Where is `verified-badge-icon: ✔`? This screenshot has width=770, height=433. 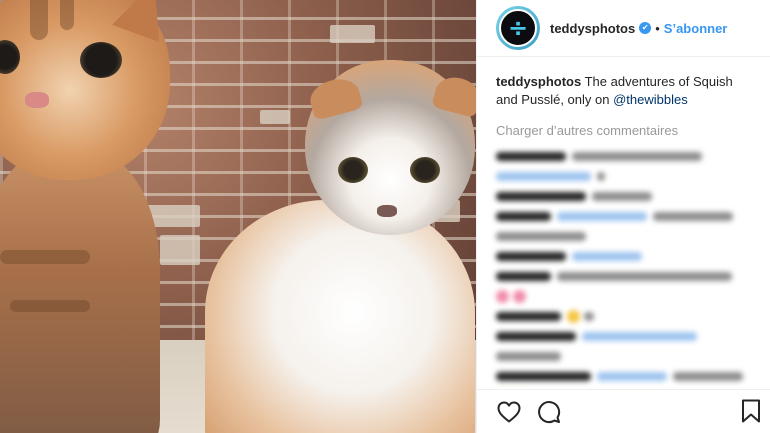 verified-badge-icon: ✔ is located at coordinates (645, 28).